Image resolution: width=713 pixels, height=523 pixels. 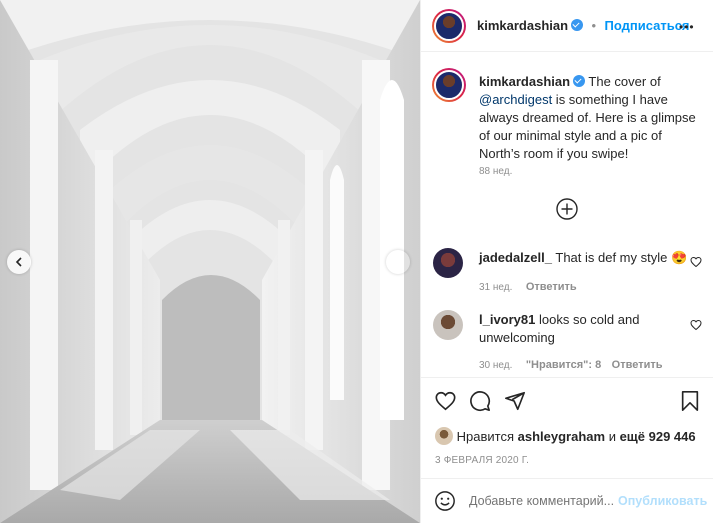 What do you see at coordinates (541, 501) in the screenshot?
I see `comment-input` at bounding box center [541, 501].